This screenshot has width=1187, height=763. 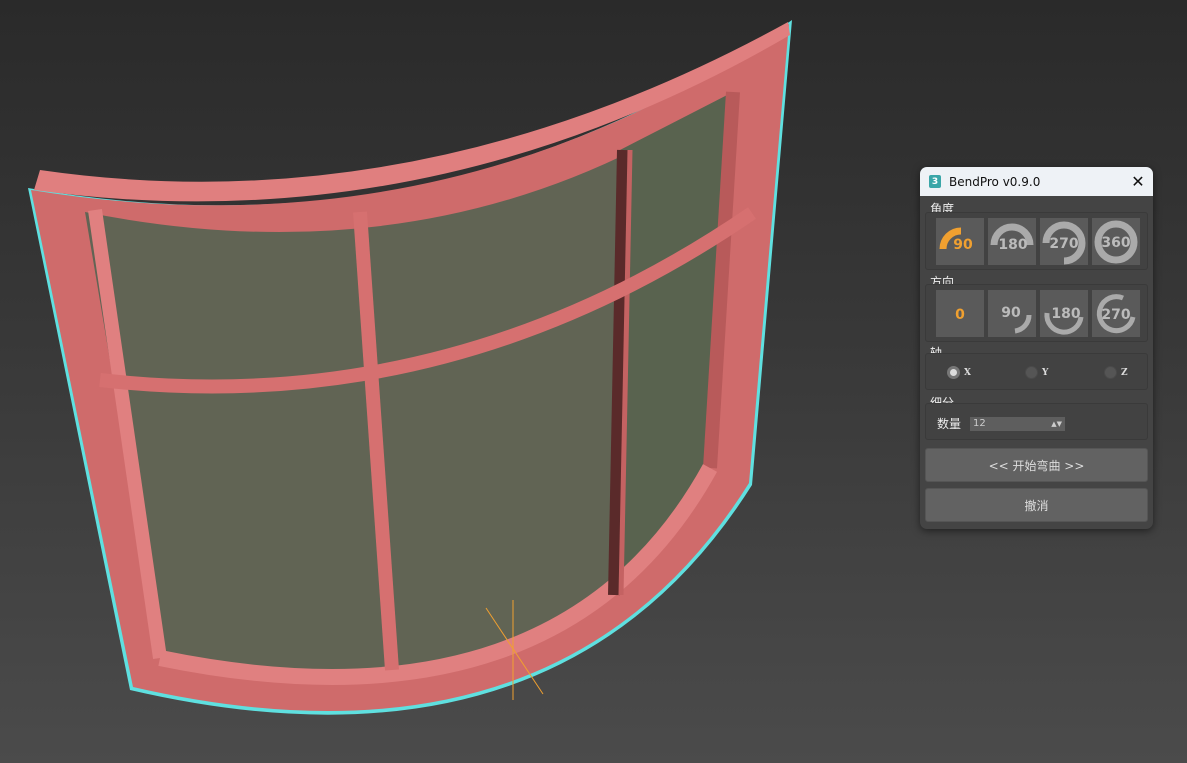 What do you see at coordinates (949, 424) in the screenshot?
I see `count-label: 数量` at bounding box center [949, 424].